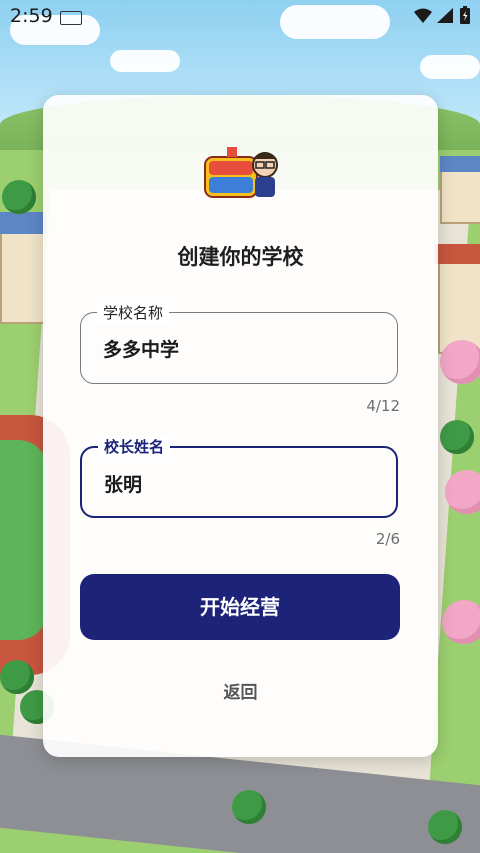 The image size is (480, 853). I want to click on principal-name-field: 校长姓名 张明, so click(239, 477).